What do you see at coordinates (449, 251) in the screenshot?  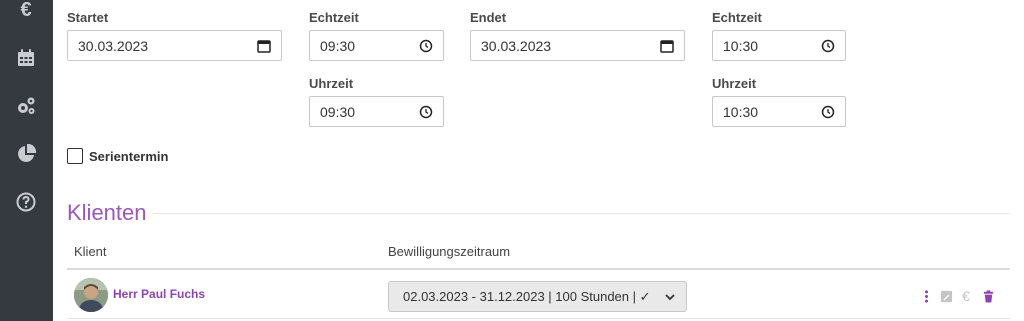 I see `column-header-period: Bewilligungszeitraum` at bounding box center [449, 251].